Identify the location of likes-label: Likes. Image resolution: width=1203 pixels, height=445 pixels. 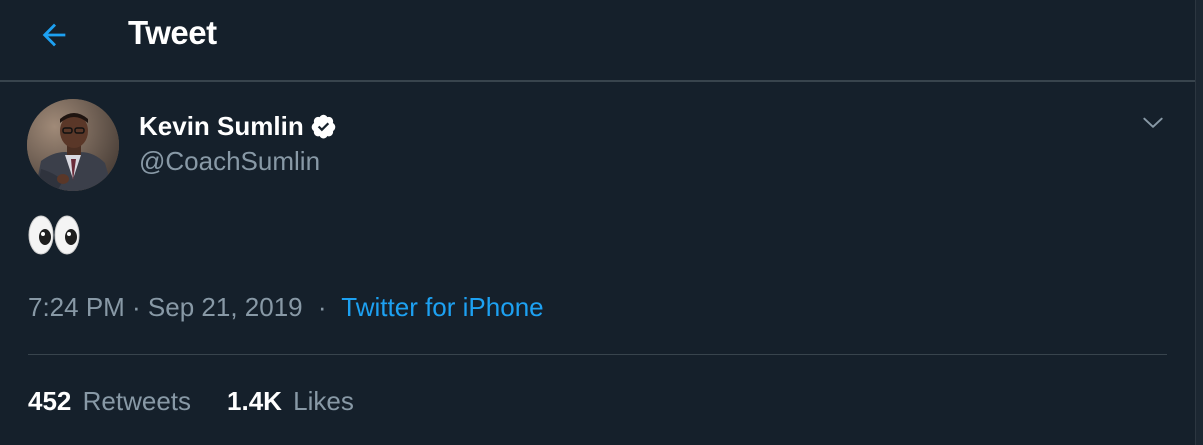
(323, 401).